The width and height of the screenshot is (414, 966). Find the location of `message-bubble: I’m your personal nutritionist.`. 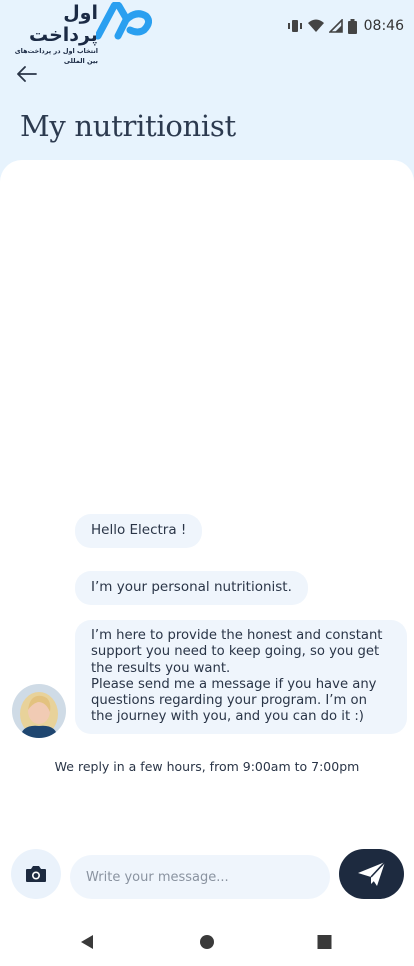

message-bubble: I’m your personal nutritionist. is located at coordinates (191, 588).